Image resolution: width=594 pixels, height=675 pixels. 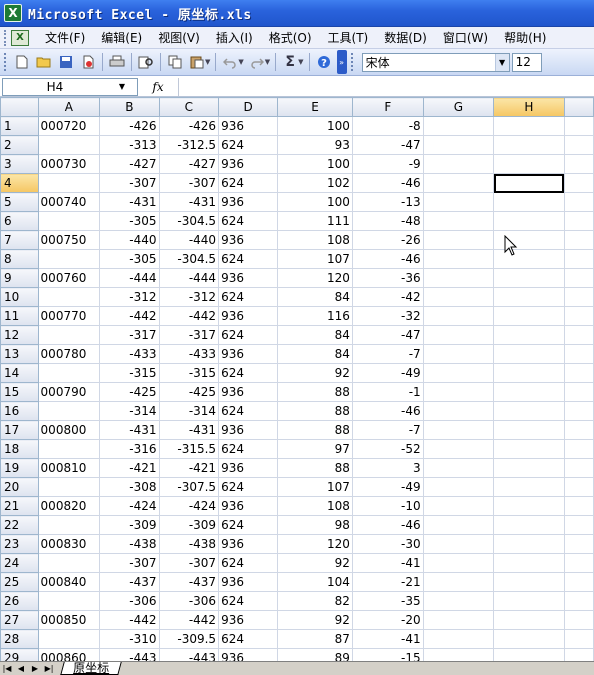 I want to click on paste-button, so click(x=197, y=62).